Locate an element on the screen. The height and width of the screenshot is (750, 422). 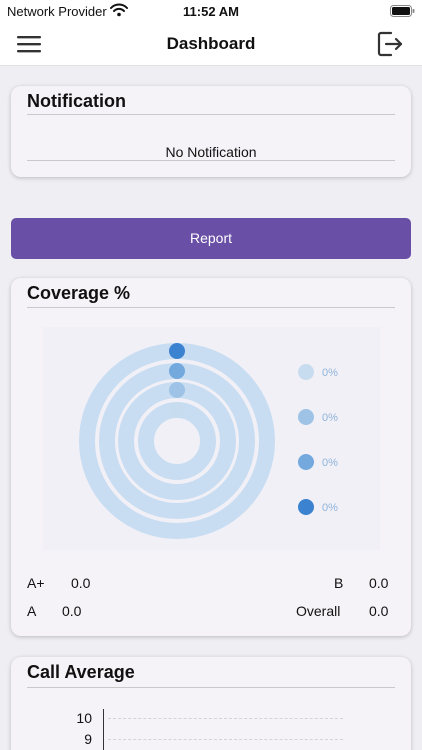
y-tick-label: 10 is located at coordinates (84, 718).